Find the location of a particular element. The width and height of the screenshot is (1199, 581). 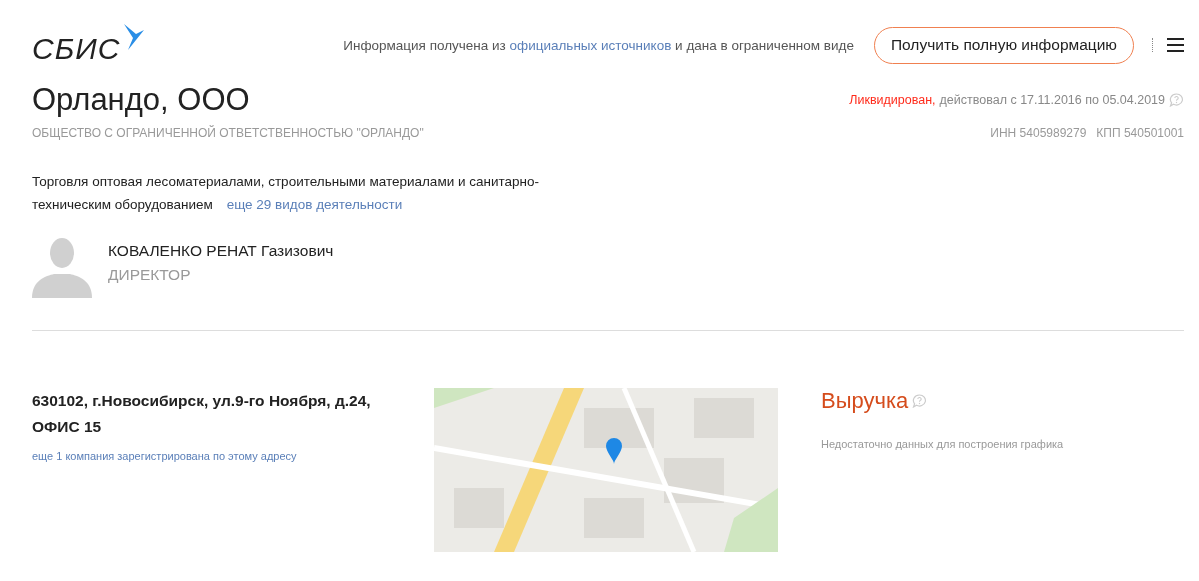

get-full-info-button: Получить полную информацию is located at coordinates (1003, 45).